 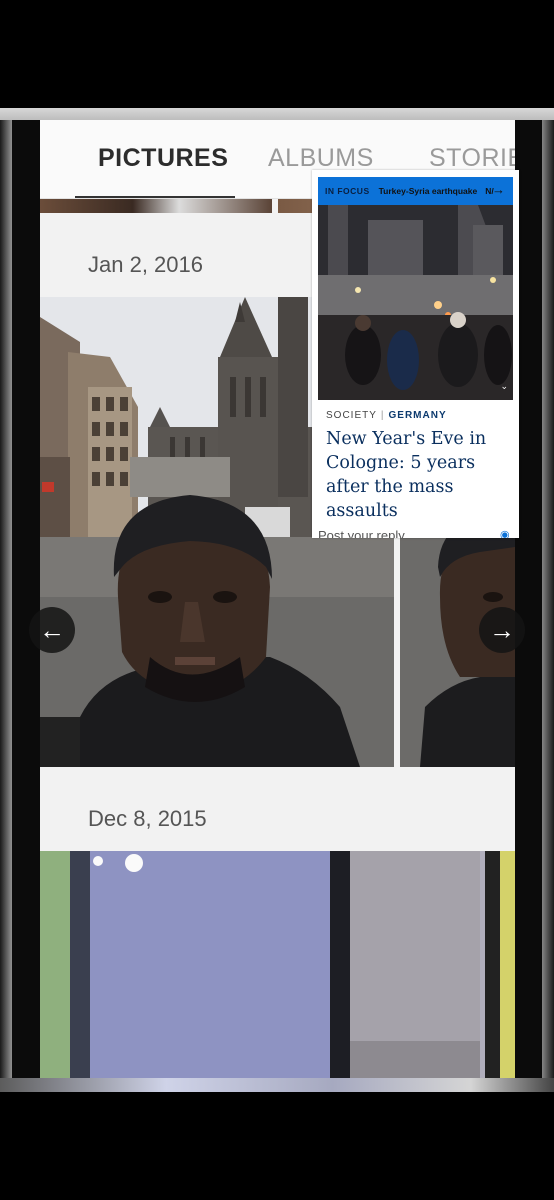 What do you see at coordinates (528, 599) in the screenshot?
I see `right-bezel` at bounding box center [528, 599].